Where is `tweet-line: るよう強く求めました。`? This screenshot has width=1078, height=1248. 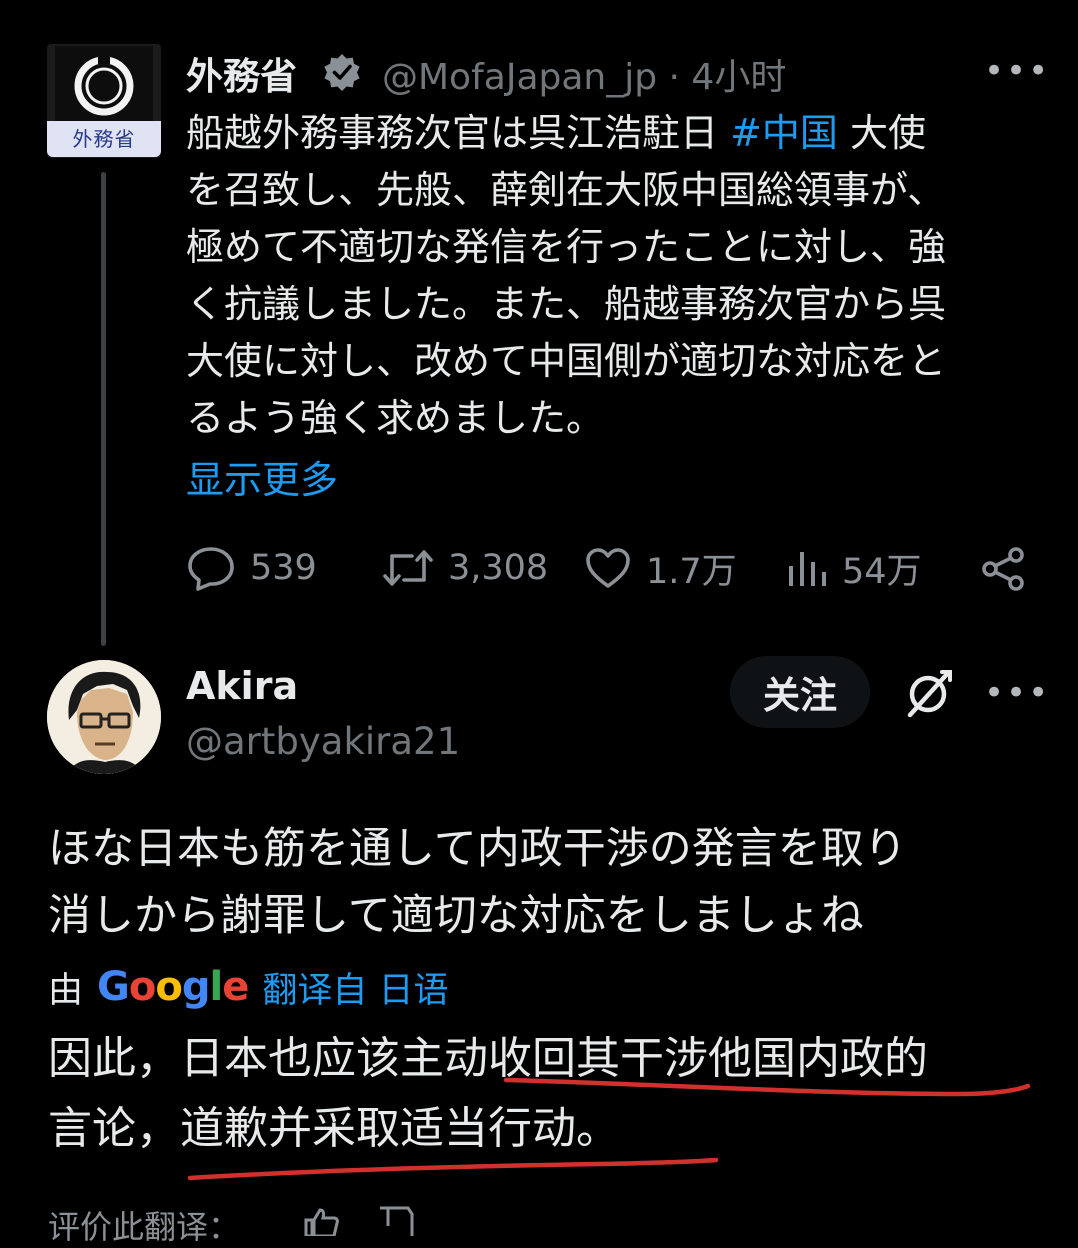 tweet-line: るよう強く求めました。 is located at coordinates (395, 418).